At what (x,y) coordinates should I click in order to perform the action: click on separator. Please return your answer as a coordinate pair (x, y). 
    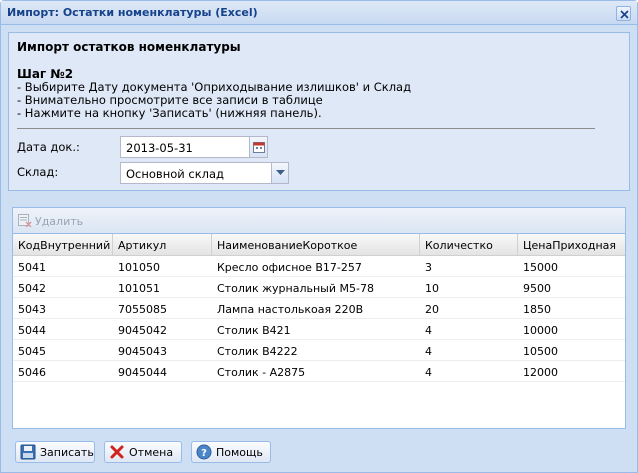
    Looking at the image, I should click on (306, 128).